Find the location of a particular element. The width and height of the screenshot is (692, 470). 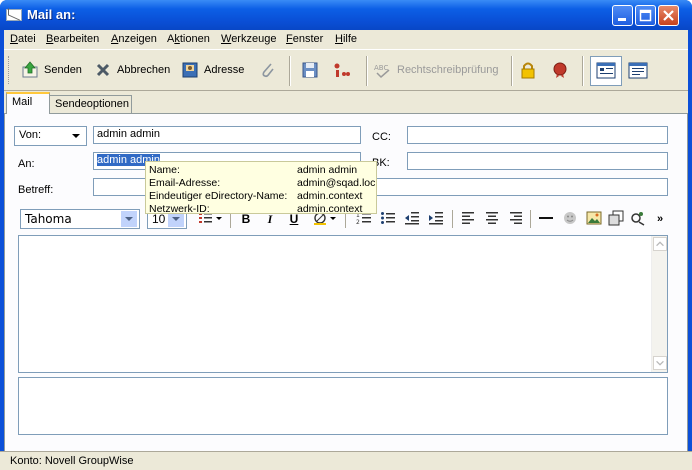

outdent-icon is located at coordinates (412, 218).